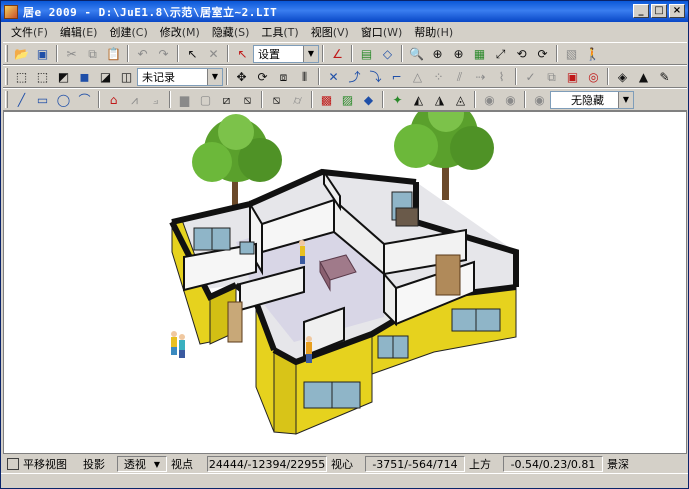 The height and width of the screenshot is (489, 689). Describe the element at coordinates (416, 53) in the screenshot. I see `zoom-icon: 🔍` at that location.